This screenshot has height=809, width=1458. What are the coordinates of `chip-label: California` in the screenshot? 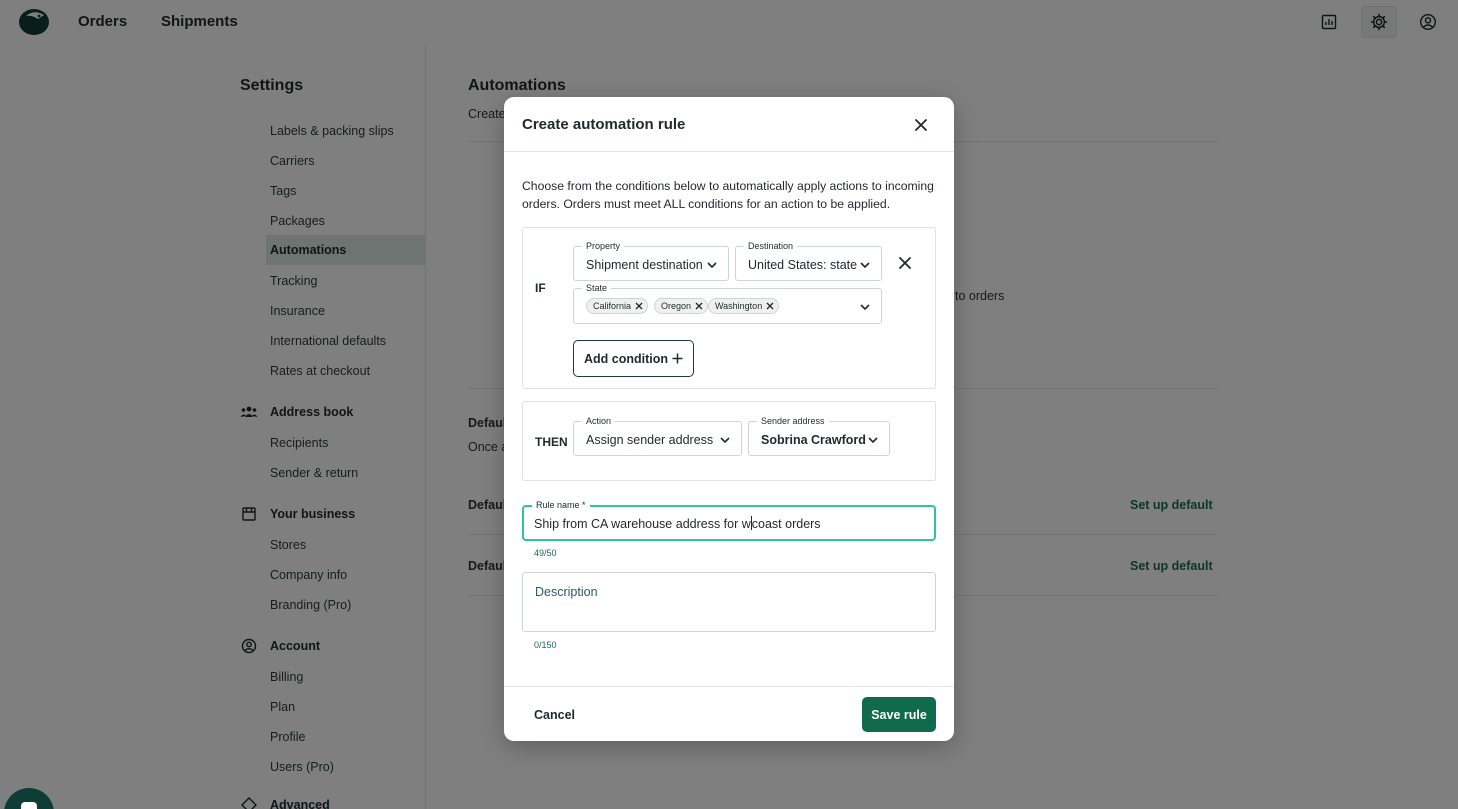 It's located at (612, 306).